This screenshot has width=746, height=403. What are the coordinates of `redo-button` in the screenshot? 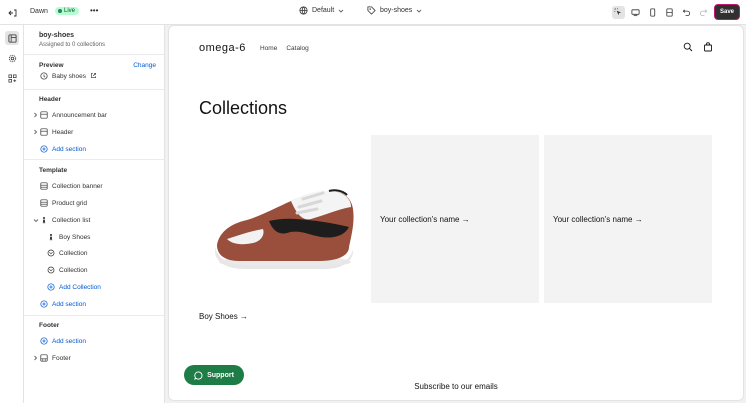 It's located at (703, 12).